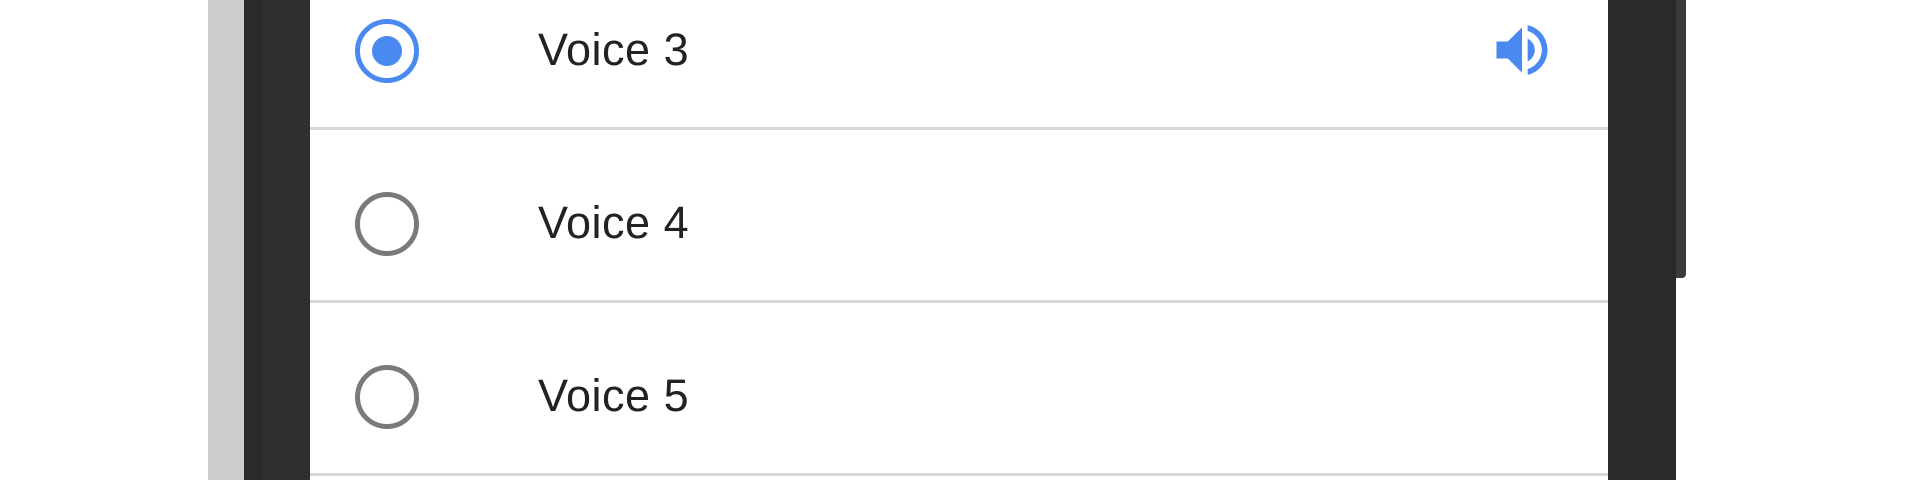 Image resolution: width=1920 pixels, height=480 pixels. Describe the element at coordinates (614, 395) in the screenshot. I see `voice-label: Voice 5` at that location.